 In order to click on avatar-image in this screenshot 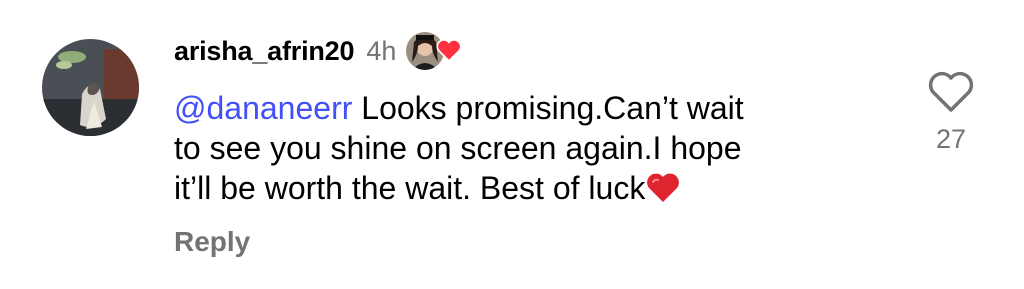, I will do `click(90, 87)`.